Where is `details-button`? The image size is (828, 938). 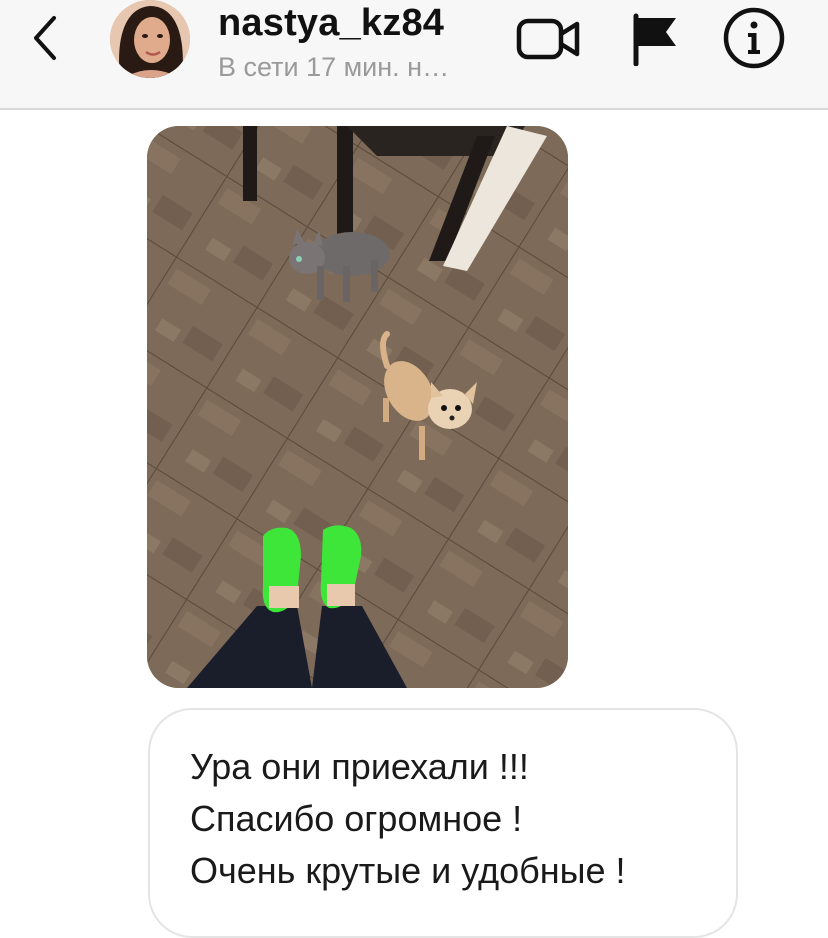 details-button is located at coordinates (754, 38).